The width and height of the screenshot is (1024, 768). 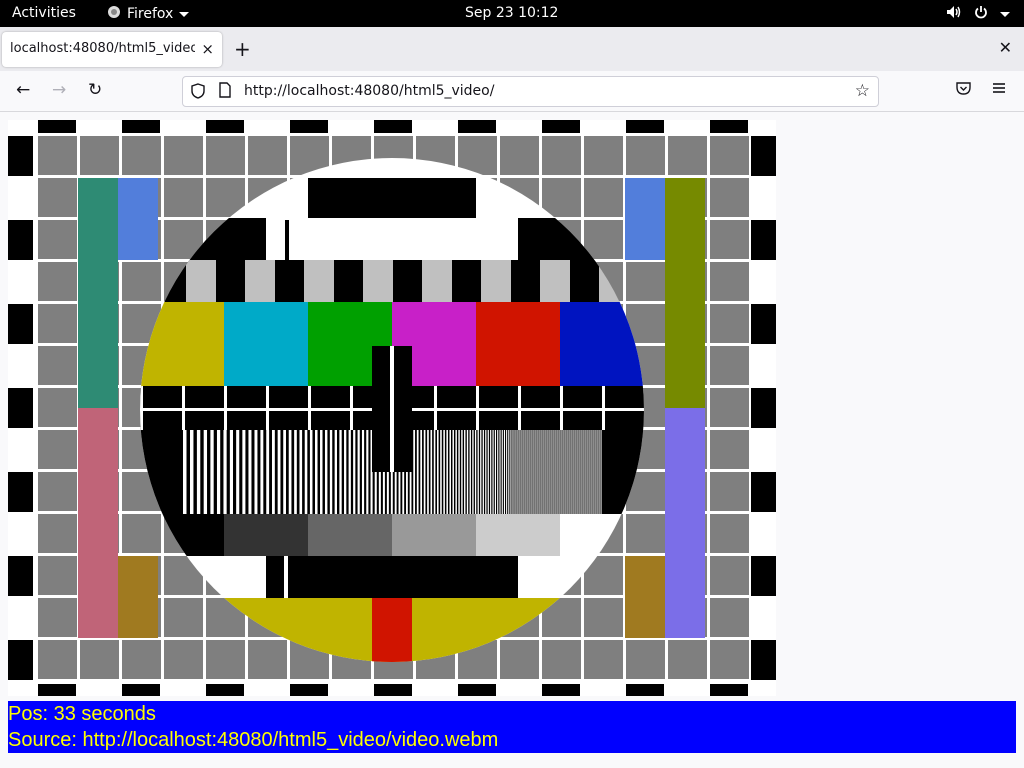 I want to click on bookmark-star-icon: ☆, so click(x=862, y=91).